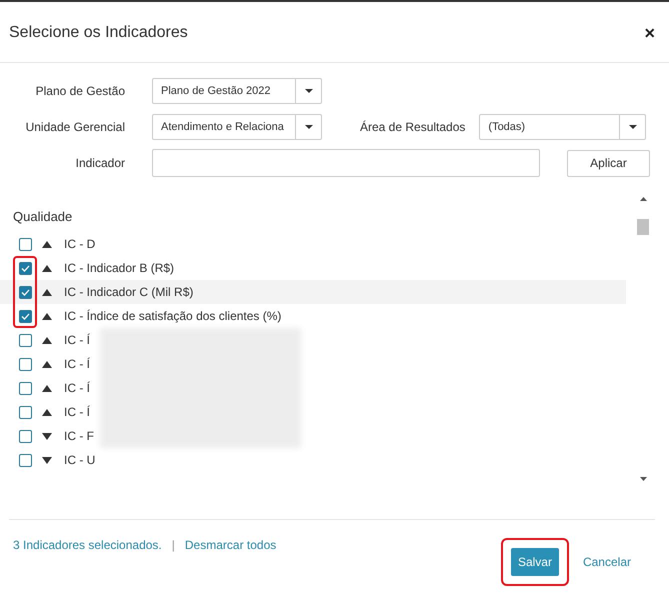  I want to click on plan-dropdown: Plano de Gestão 2022, so click(237, 91).